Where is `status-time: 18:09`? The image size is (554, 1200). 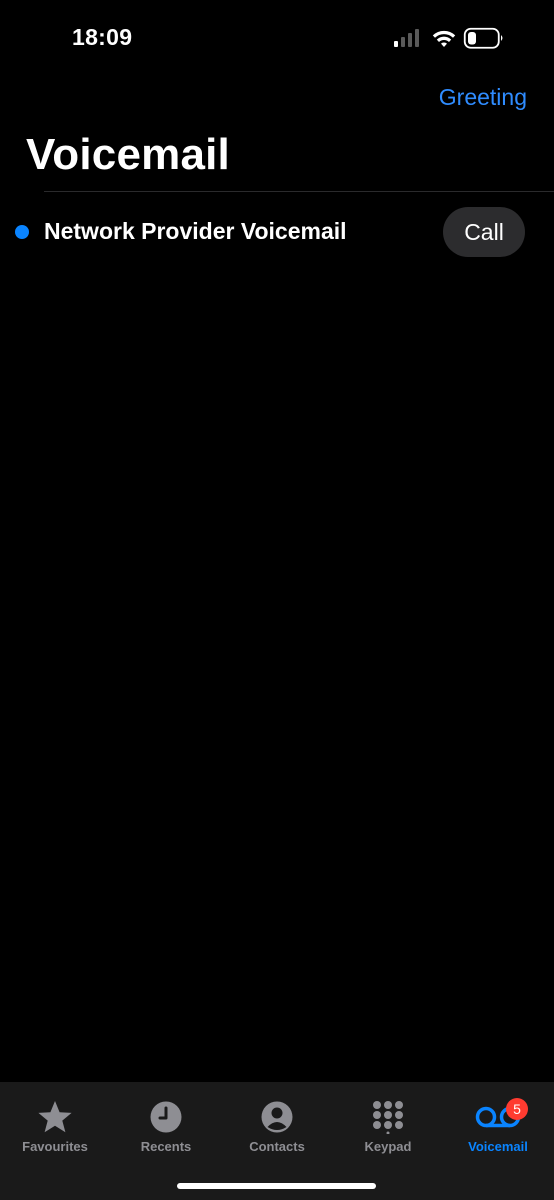
status-time: 18:09 is located at coordinates (102, 37).